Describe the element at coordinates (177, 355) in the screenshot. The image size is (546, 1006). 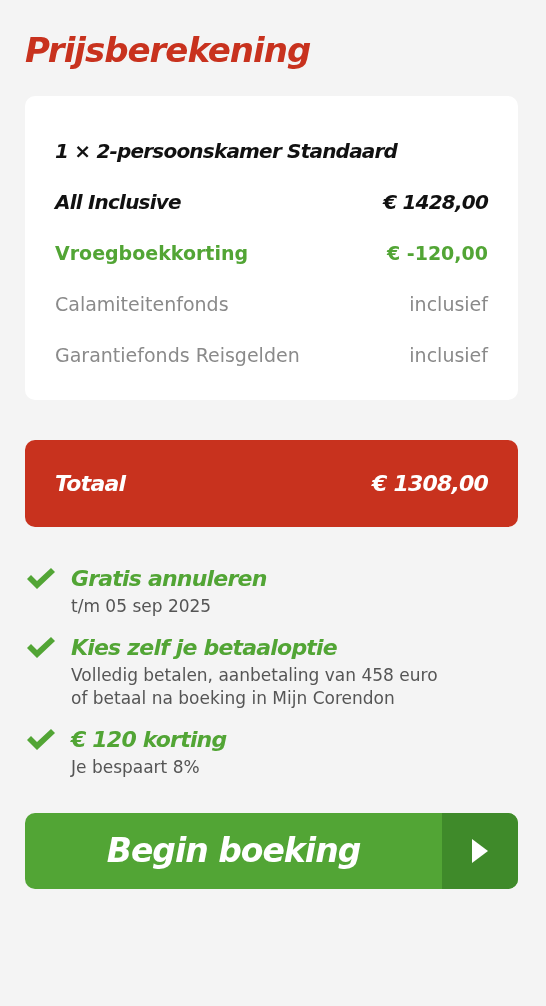
I see `line-label: Garantiefonds Reisgelden` at that location.